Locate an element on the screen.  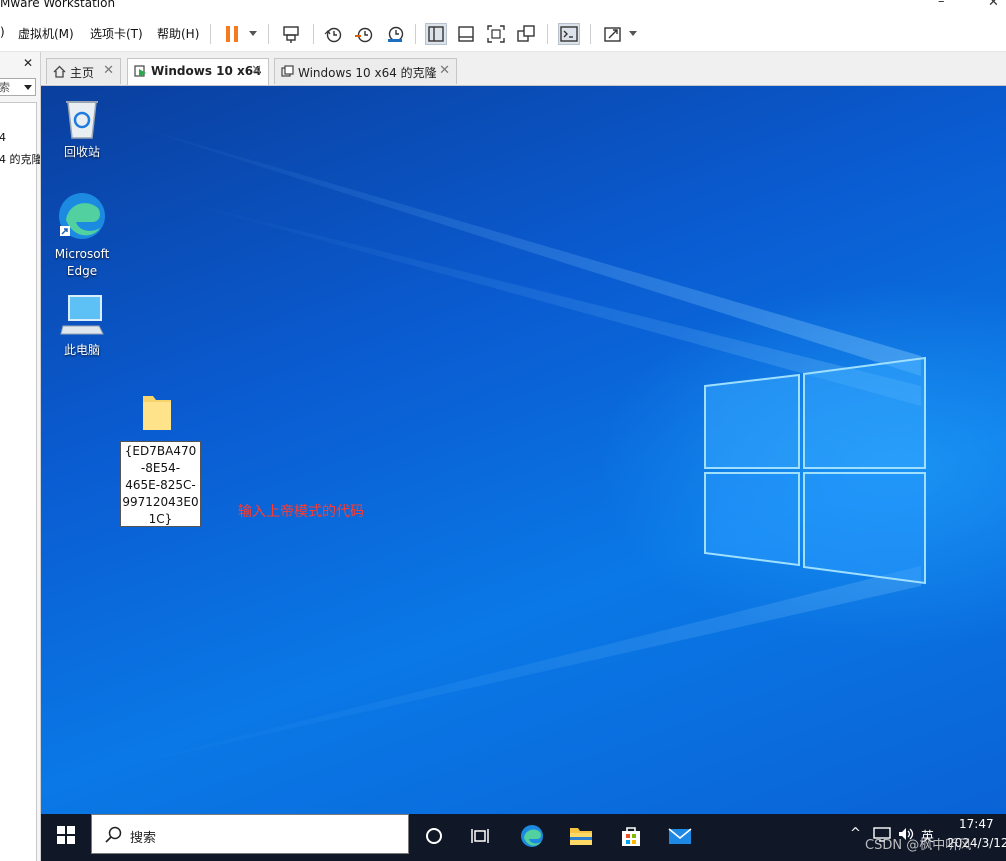
rename-text-line: 99712043E0 is located at coordinates (160, 502).